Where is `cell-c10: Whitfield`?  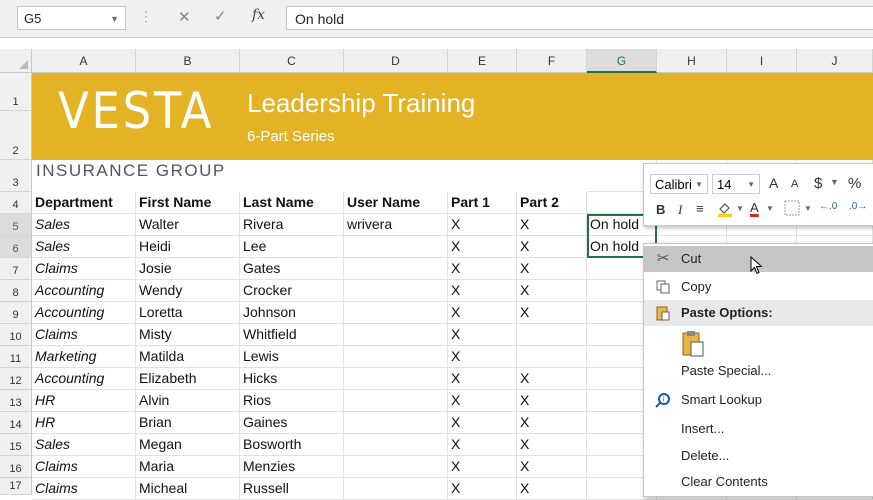 cell-c10: Whitfield is located at coordinates (292, 335).